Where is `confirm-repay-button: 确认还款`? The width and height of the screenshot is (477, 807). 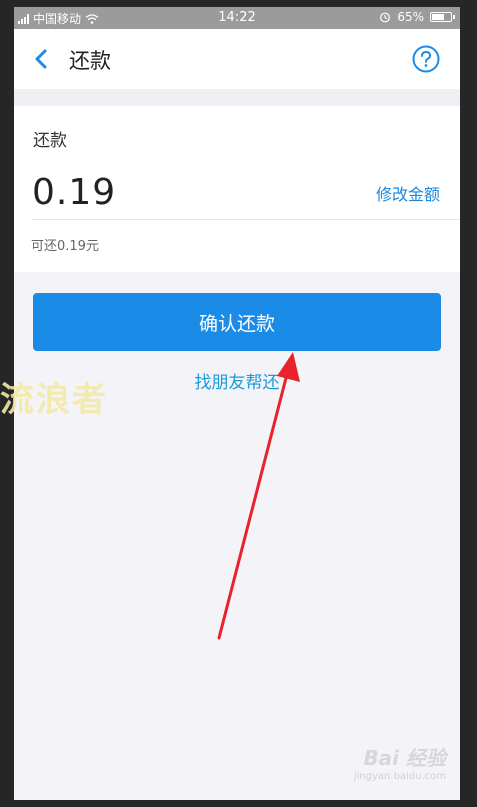
confirm-repay-button: 确认还款 is located at coordinates (237, 322).